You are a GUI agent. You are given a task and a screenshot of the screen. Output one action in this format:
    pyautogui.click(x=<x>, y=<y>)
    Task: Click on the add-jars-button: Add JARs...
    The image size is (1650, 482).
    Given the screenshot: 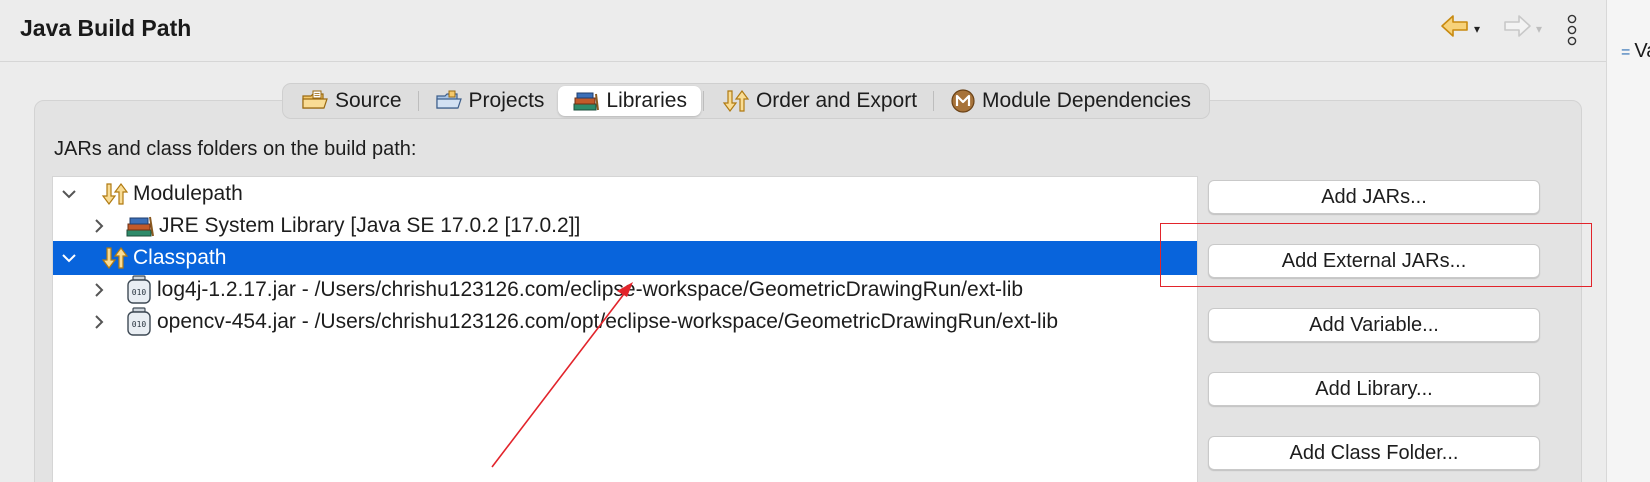 What is the action you would take?
    pyautogui.click(x=1374, y=197)
    